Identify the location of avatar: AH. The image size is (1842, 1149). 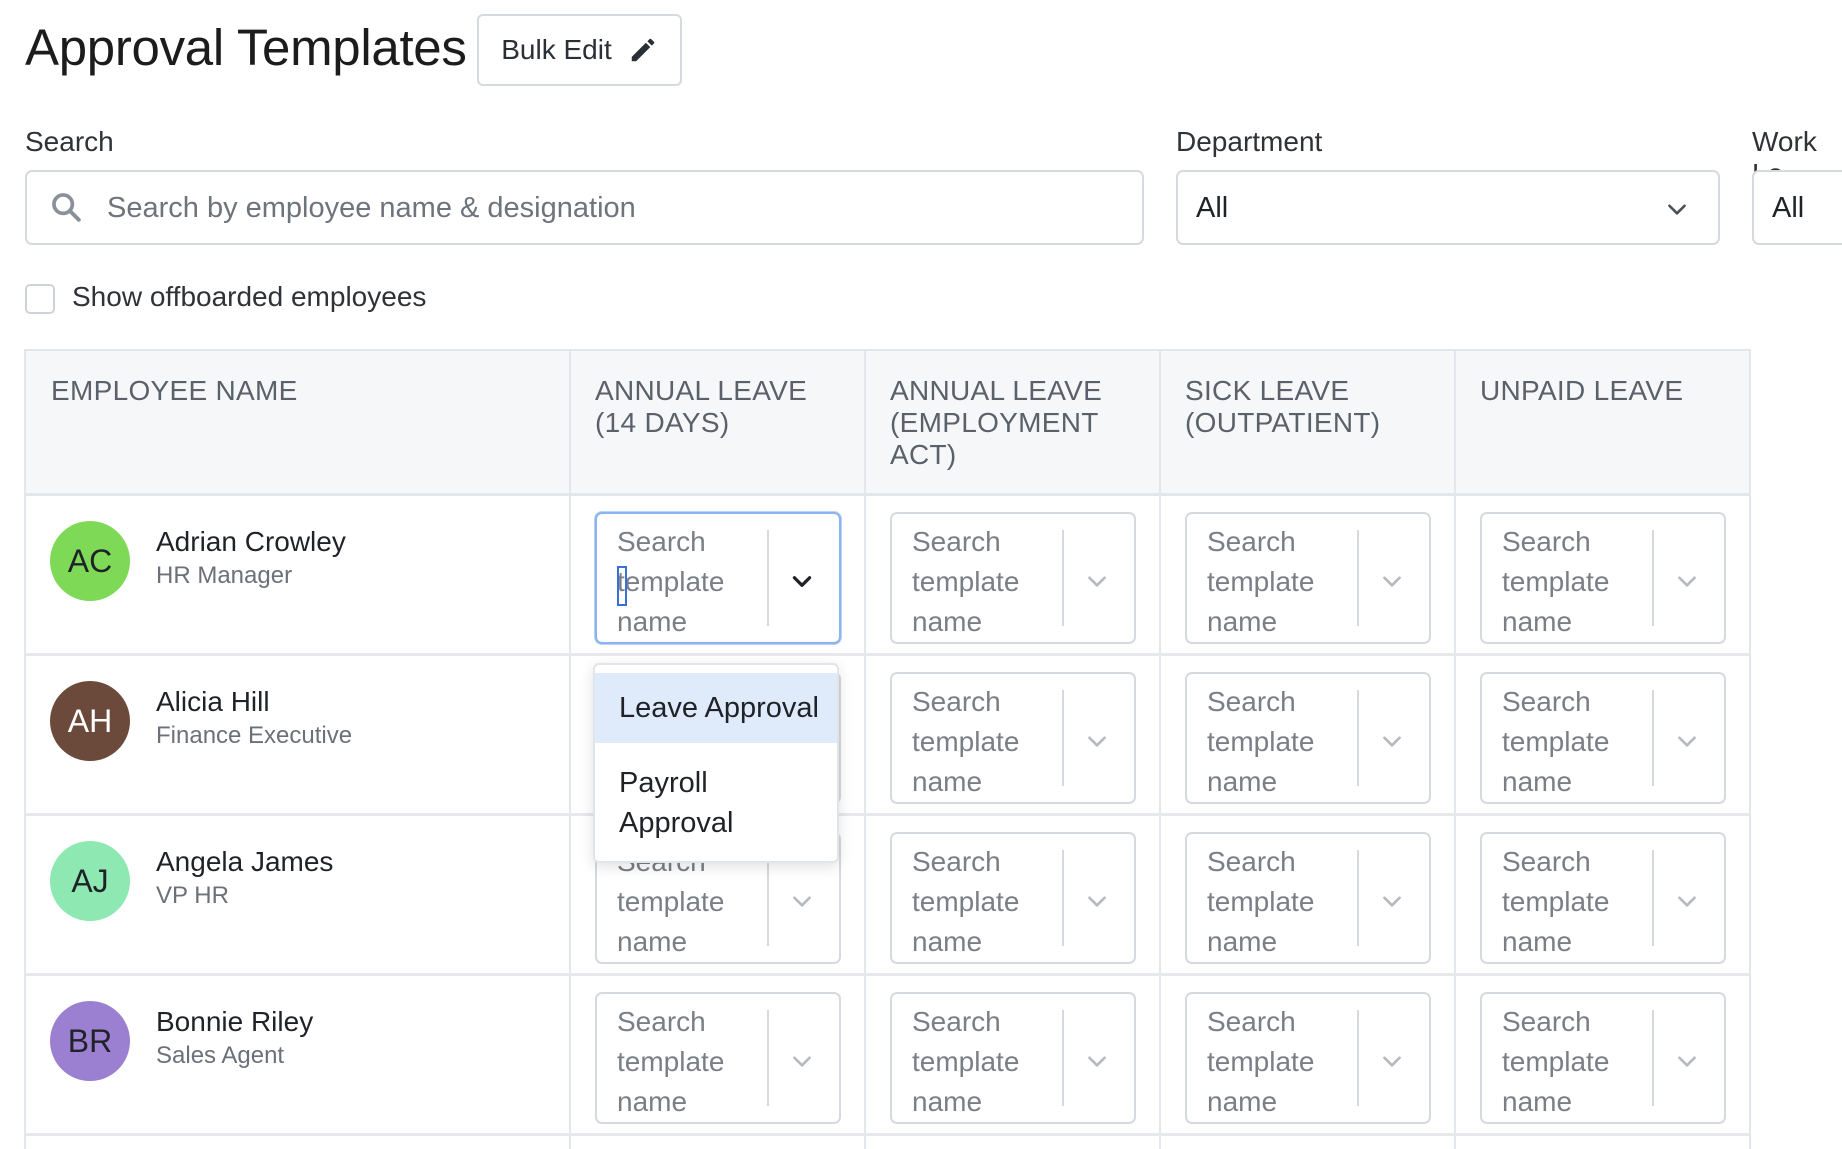
(90, 721).